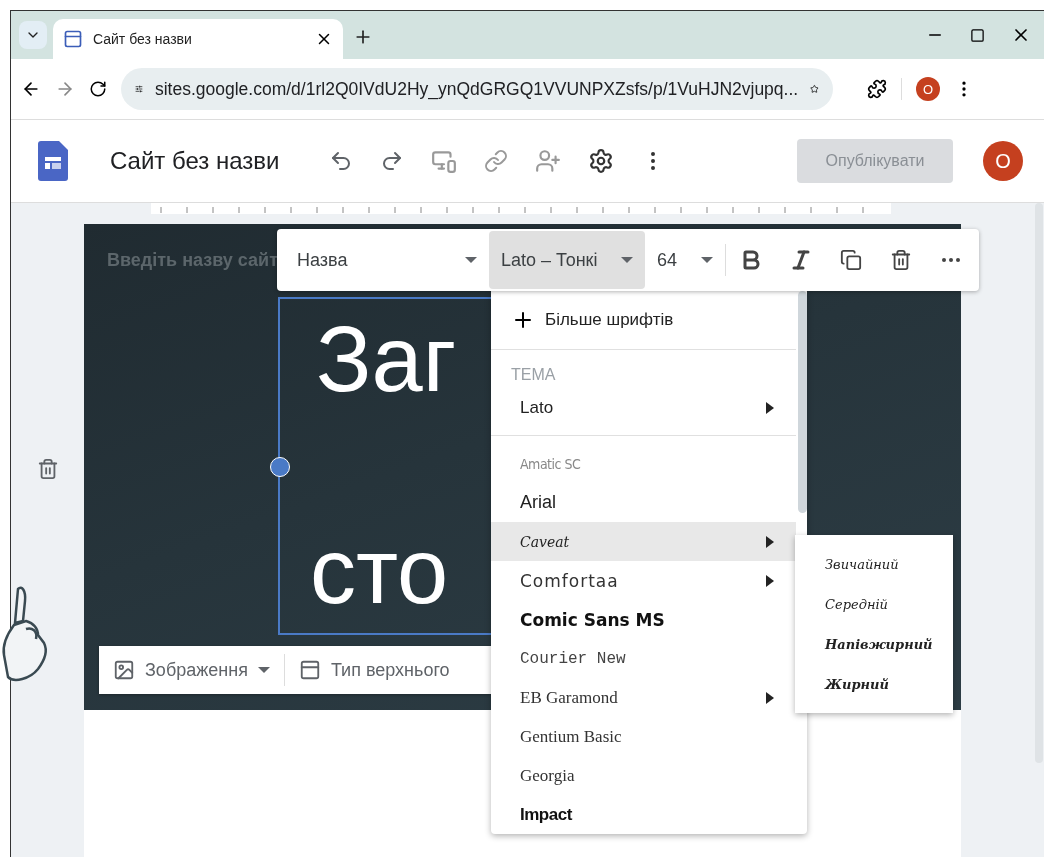 The width and height of the screenshot is (1044, 857). What do you see at coordinates (877, 89) in the screenshot?
I see `extensions-icon` at bounding box center [877, 89].